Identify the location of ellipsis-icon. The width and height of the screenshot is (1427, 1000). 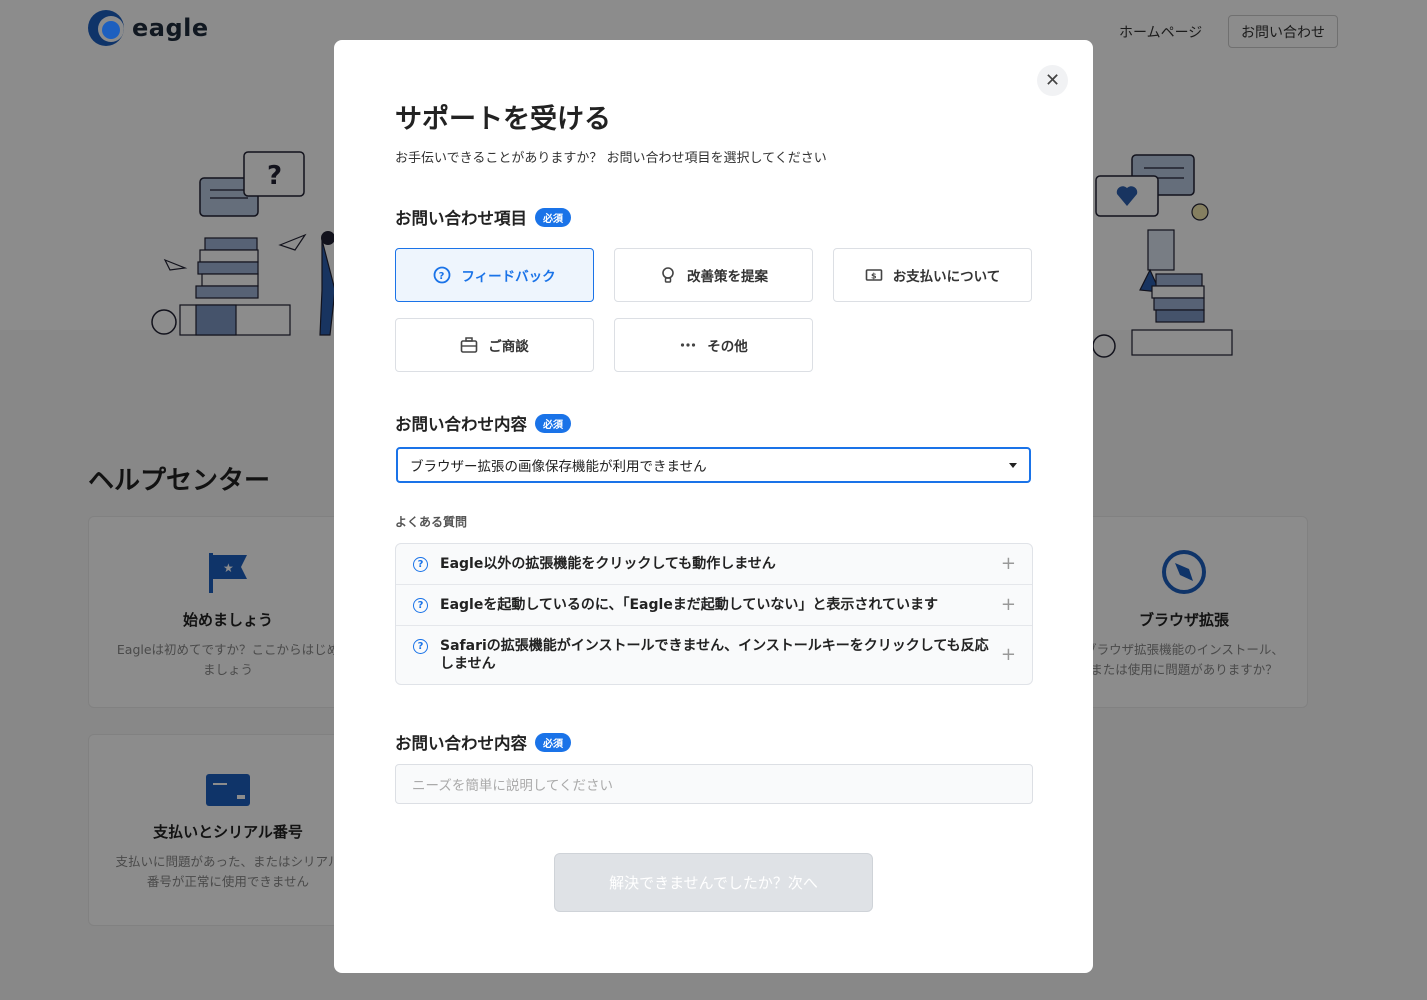
(688, 345).